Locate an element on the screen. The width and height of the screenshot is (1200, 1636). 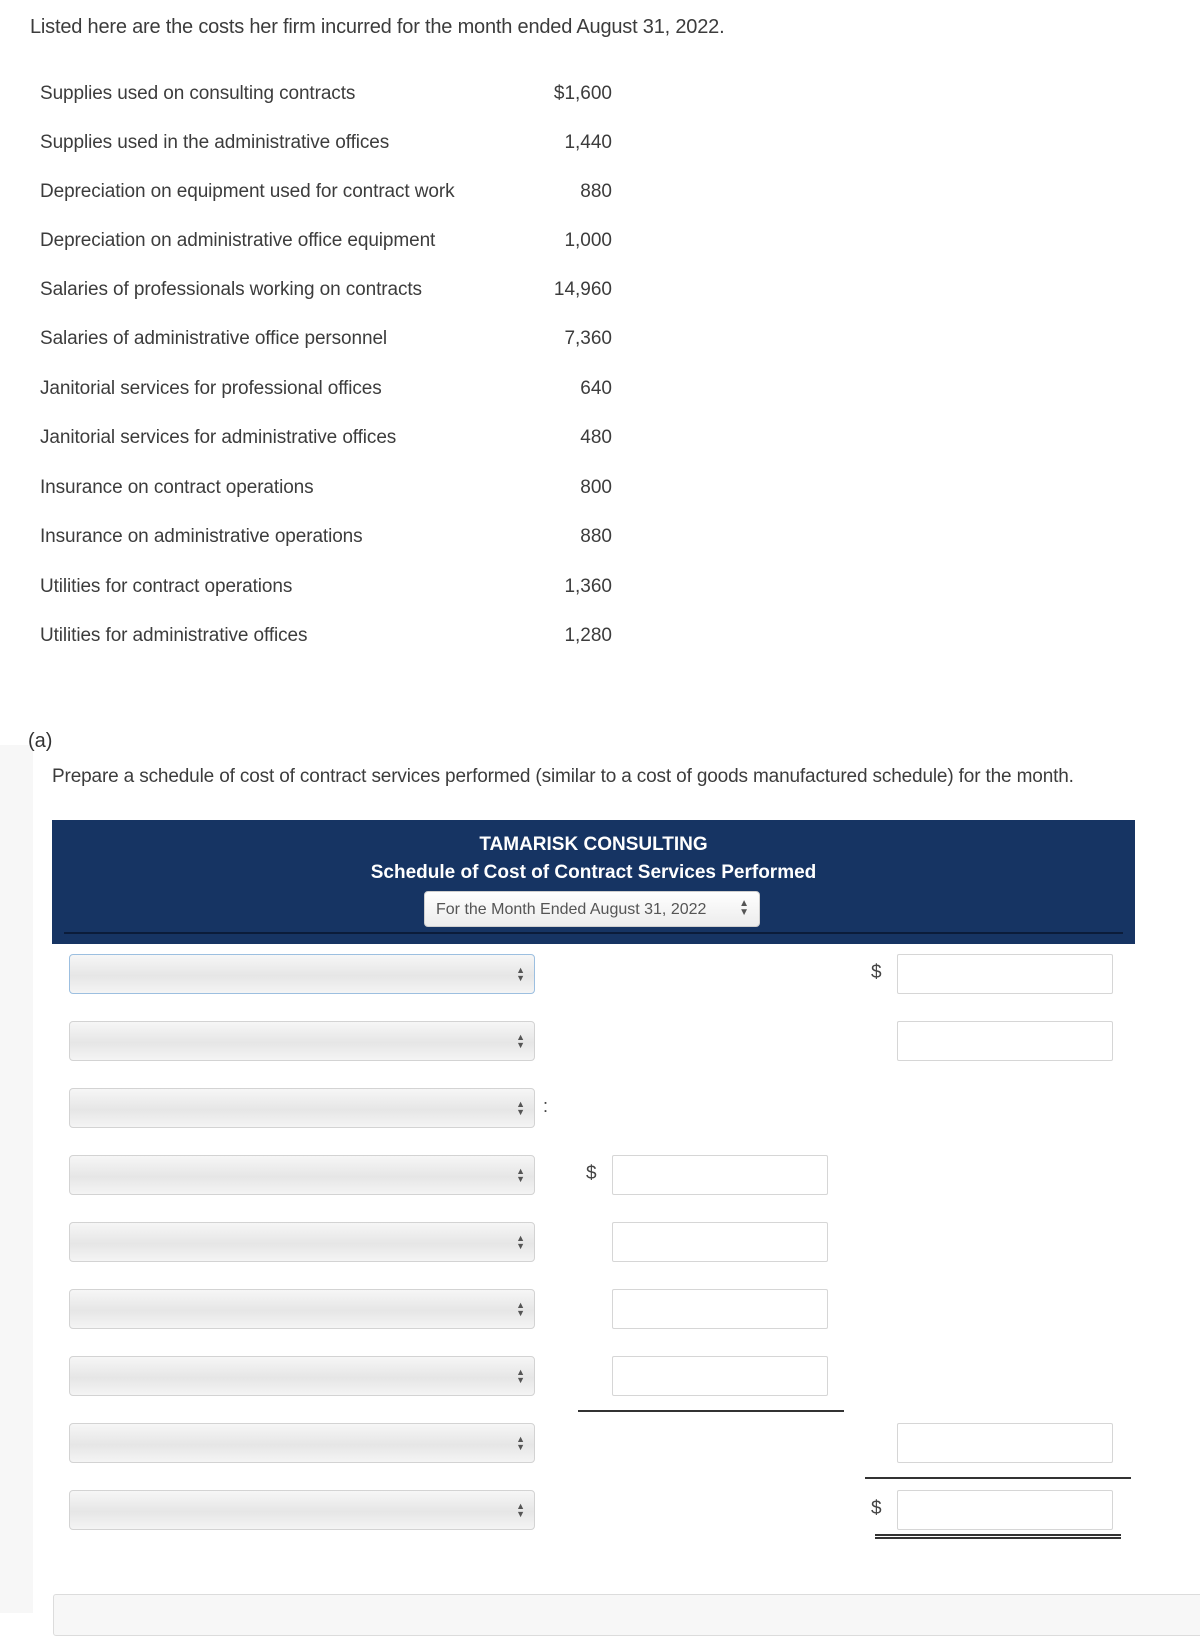
account-select-3: ▲ ▼ is located at coordinates (302, 1108).